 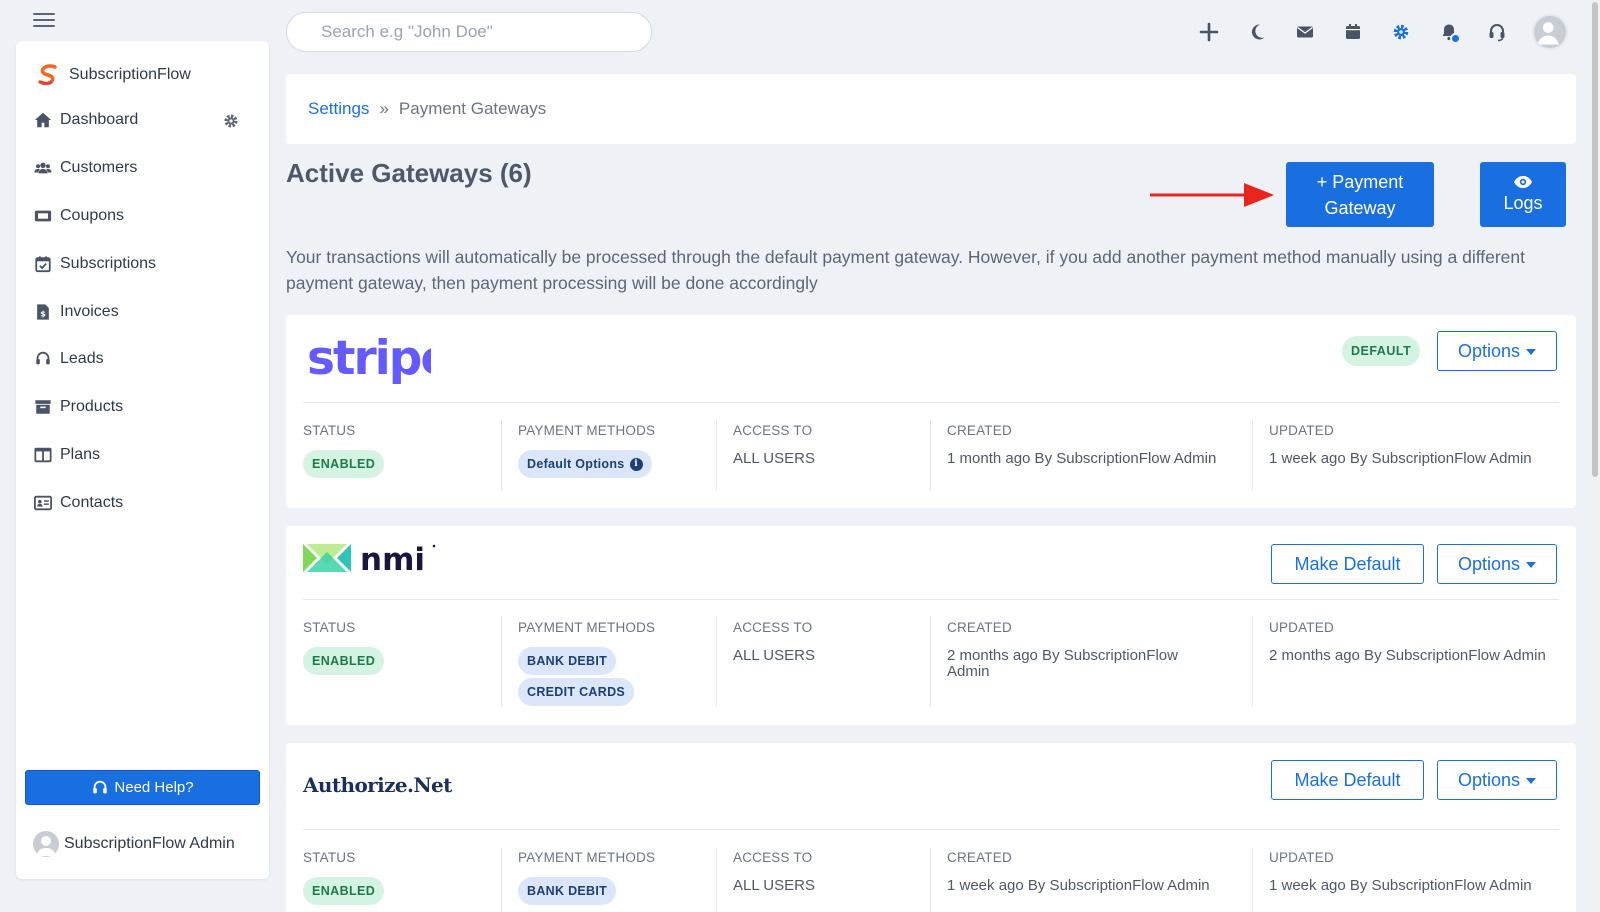 What do you see at coordinates (231, 121) in the screenshot?
I see `dashboard-settings-gear-icon` at bounding box center [231, 121].